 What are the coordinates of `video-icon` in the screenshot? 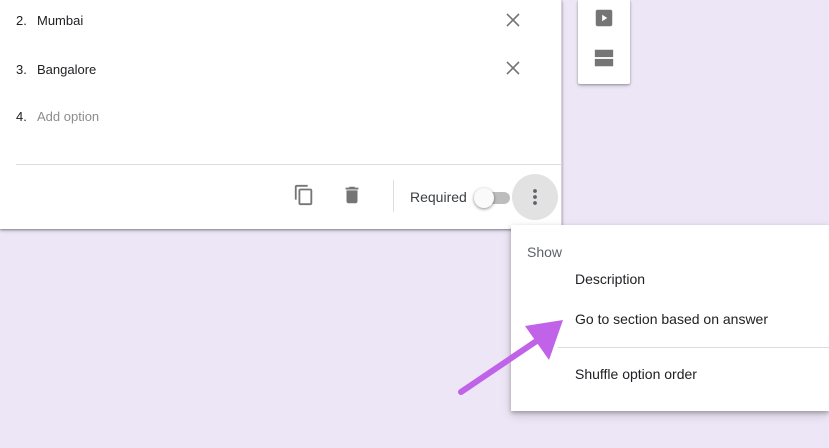 It's located at (604, 18).